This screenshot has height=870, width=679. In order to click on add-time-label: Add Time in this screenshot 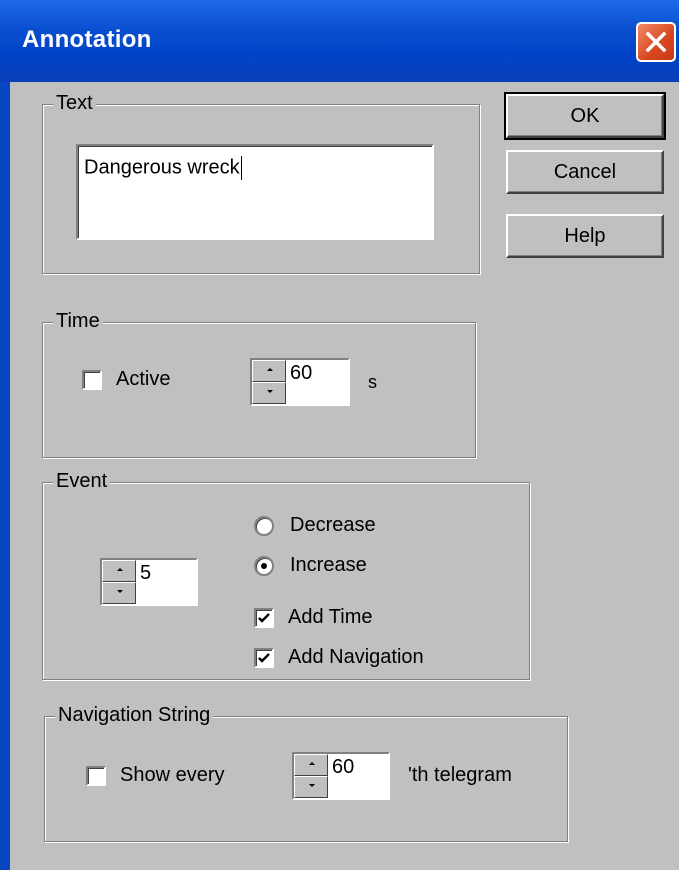, I will do `click(330, 617)`.